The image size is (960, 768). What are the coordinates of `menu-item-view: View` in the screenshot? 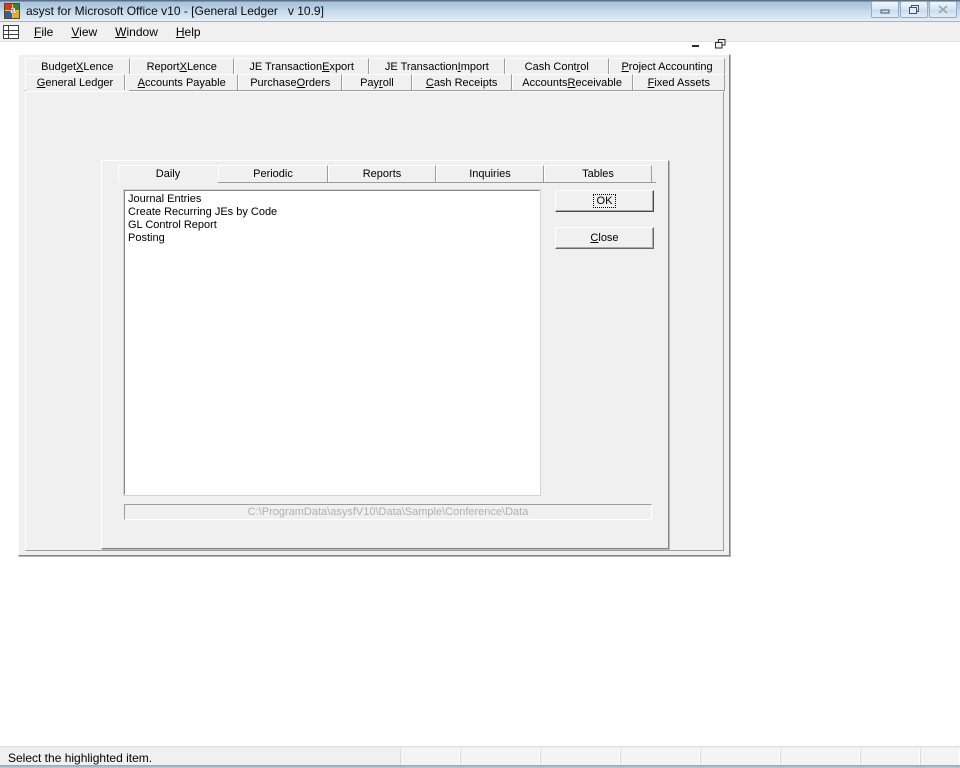 It's located at (84, 32).